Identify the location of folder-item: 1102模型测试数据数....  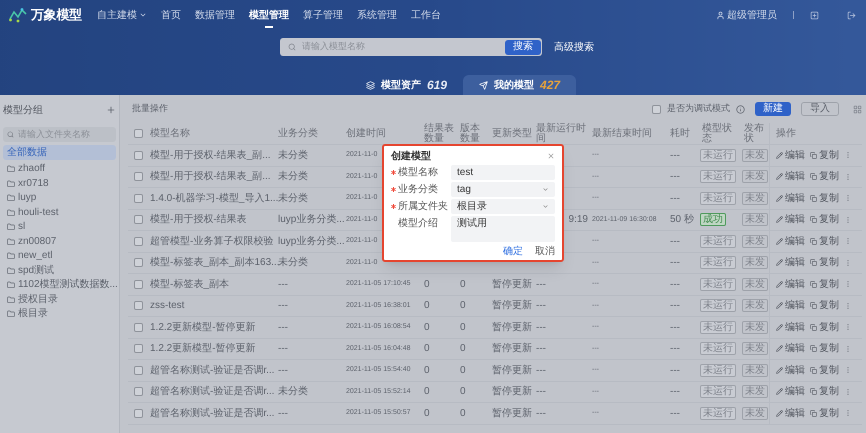
(59, 285).